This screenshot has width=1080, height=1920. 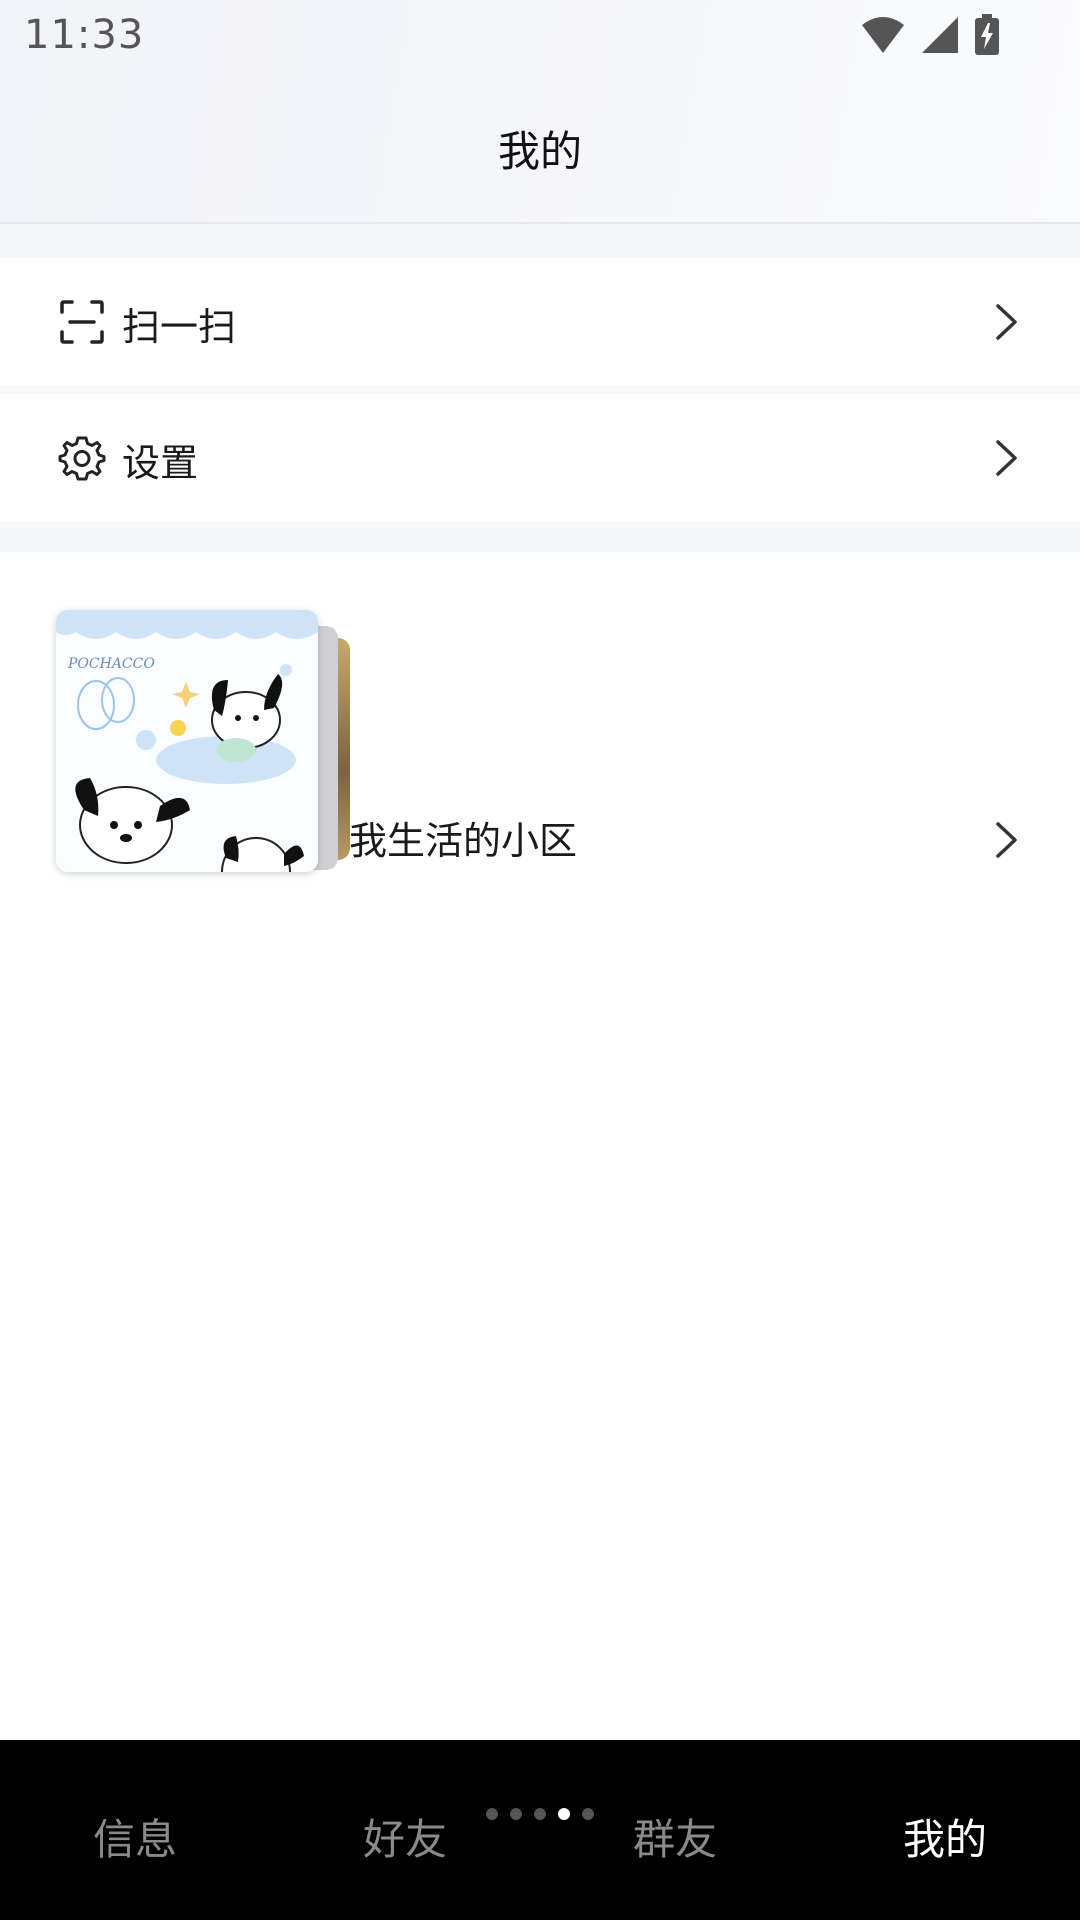 I want to click on bottom-tab-bar: 信息 好友 群友 我的, so click(x=540, y=1830).